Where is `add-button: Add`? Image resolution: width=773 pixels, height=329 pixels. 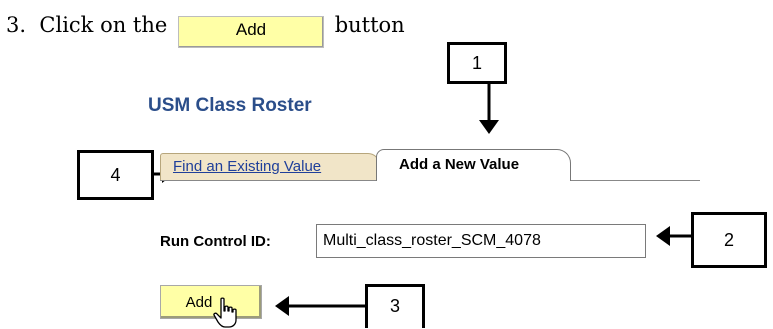
add-button: Add is located at coordinates (211, 302).